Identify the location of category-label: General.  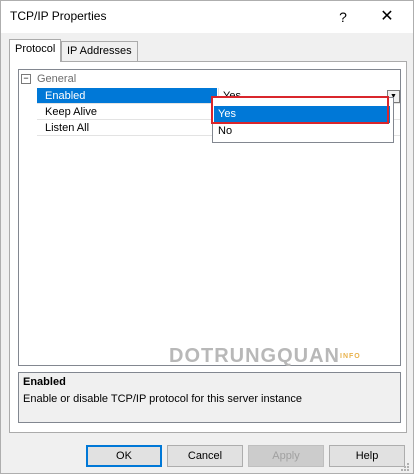
(57, 79).